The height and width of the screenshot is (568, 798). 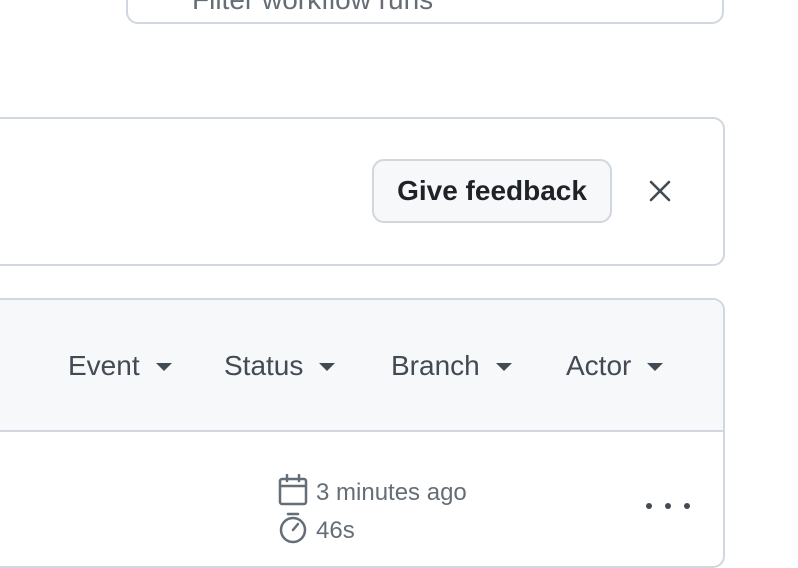 I want to click on calendar-icon, so click(x=297, y=493).